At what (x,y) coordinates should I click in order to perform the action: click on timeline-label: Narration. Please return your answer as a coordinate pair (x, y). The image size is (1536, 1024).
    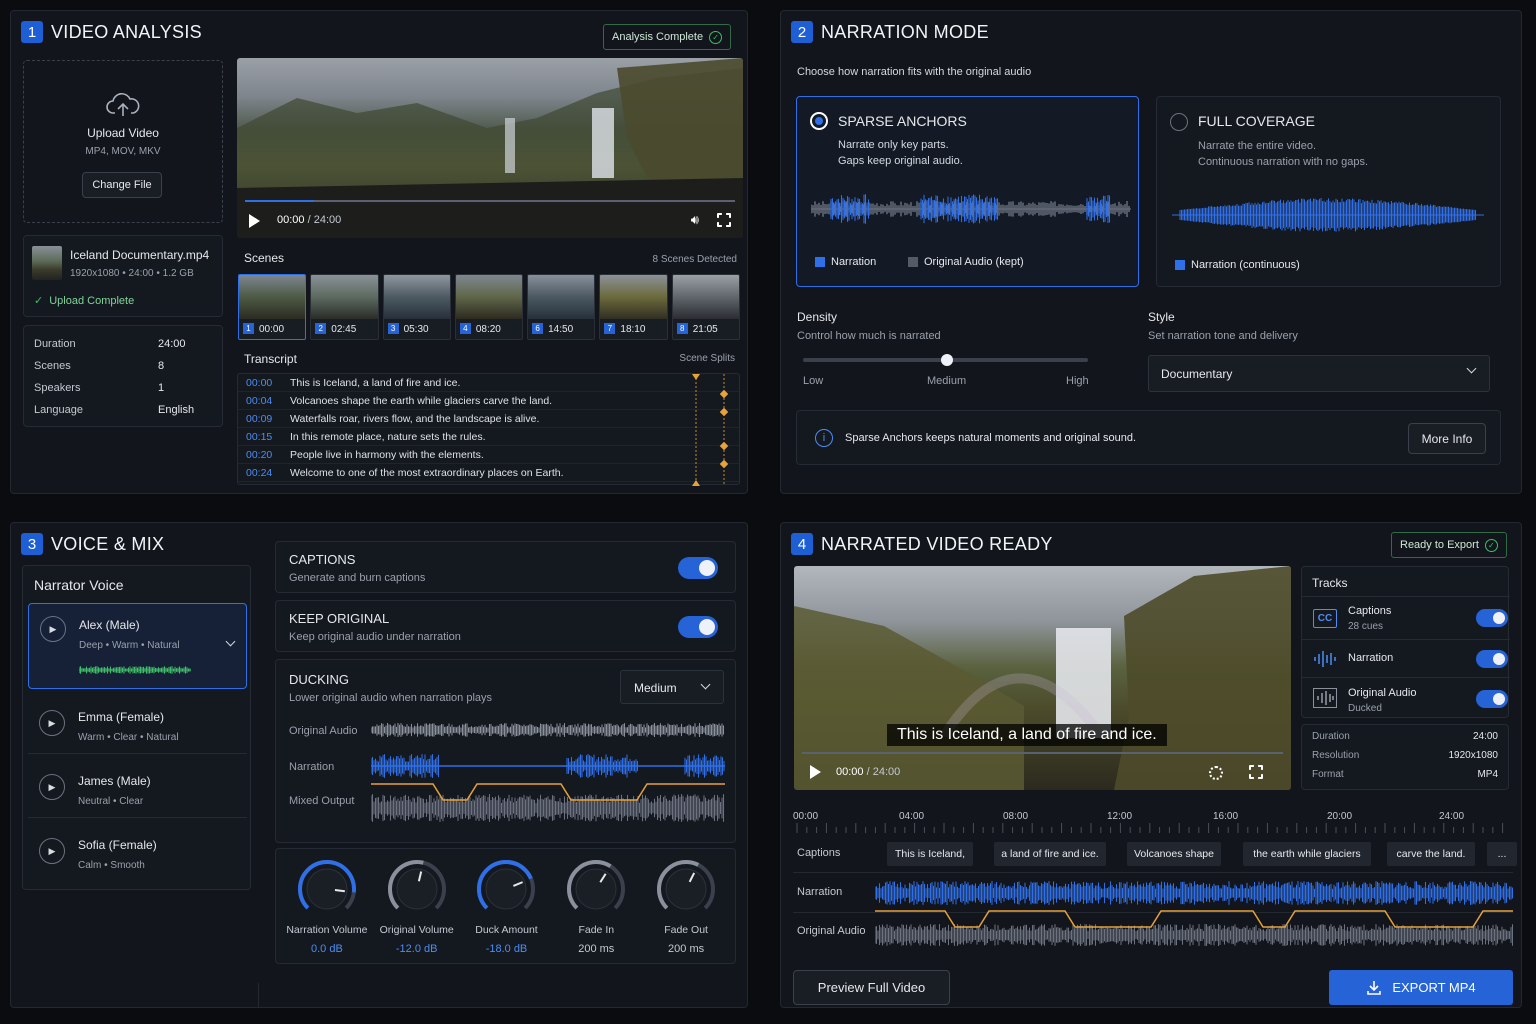
    Looking at the image, I should click on (819, 892).